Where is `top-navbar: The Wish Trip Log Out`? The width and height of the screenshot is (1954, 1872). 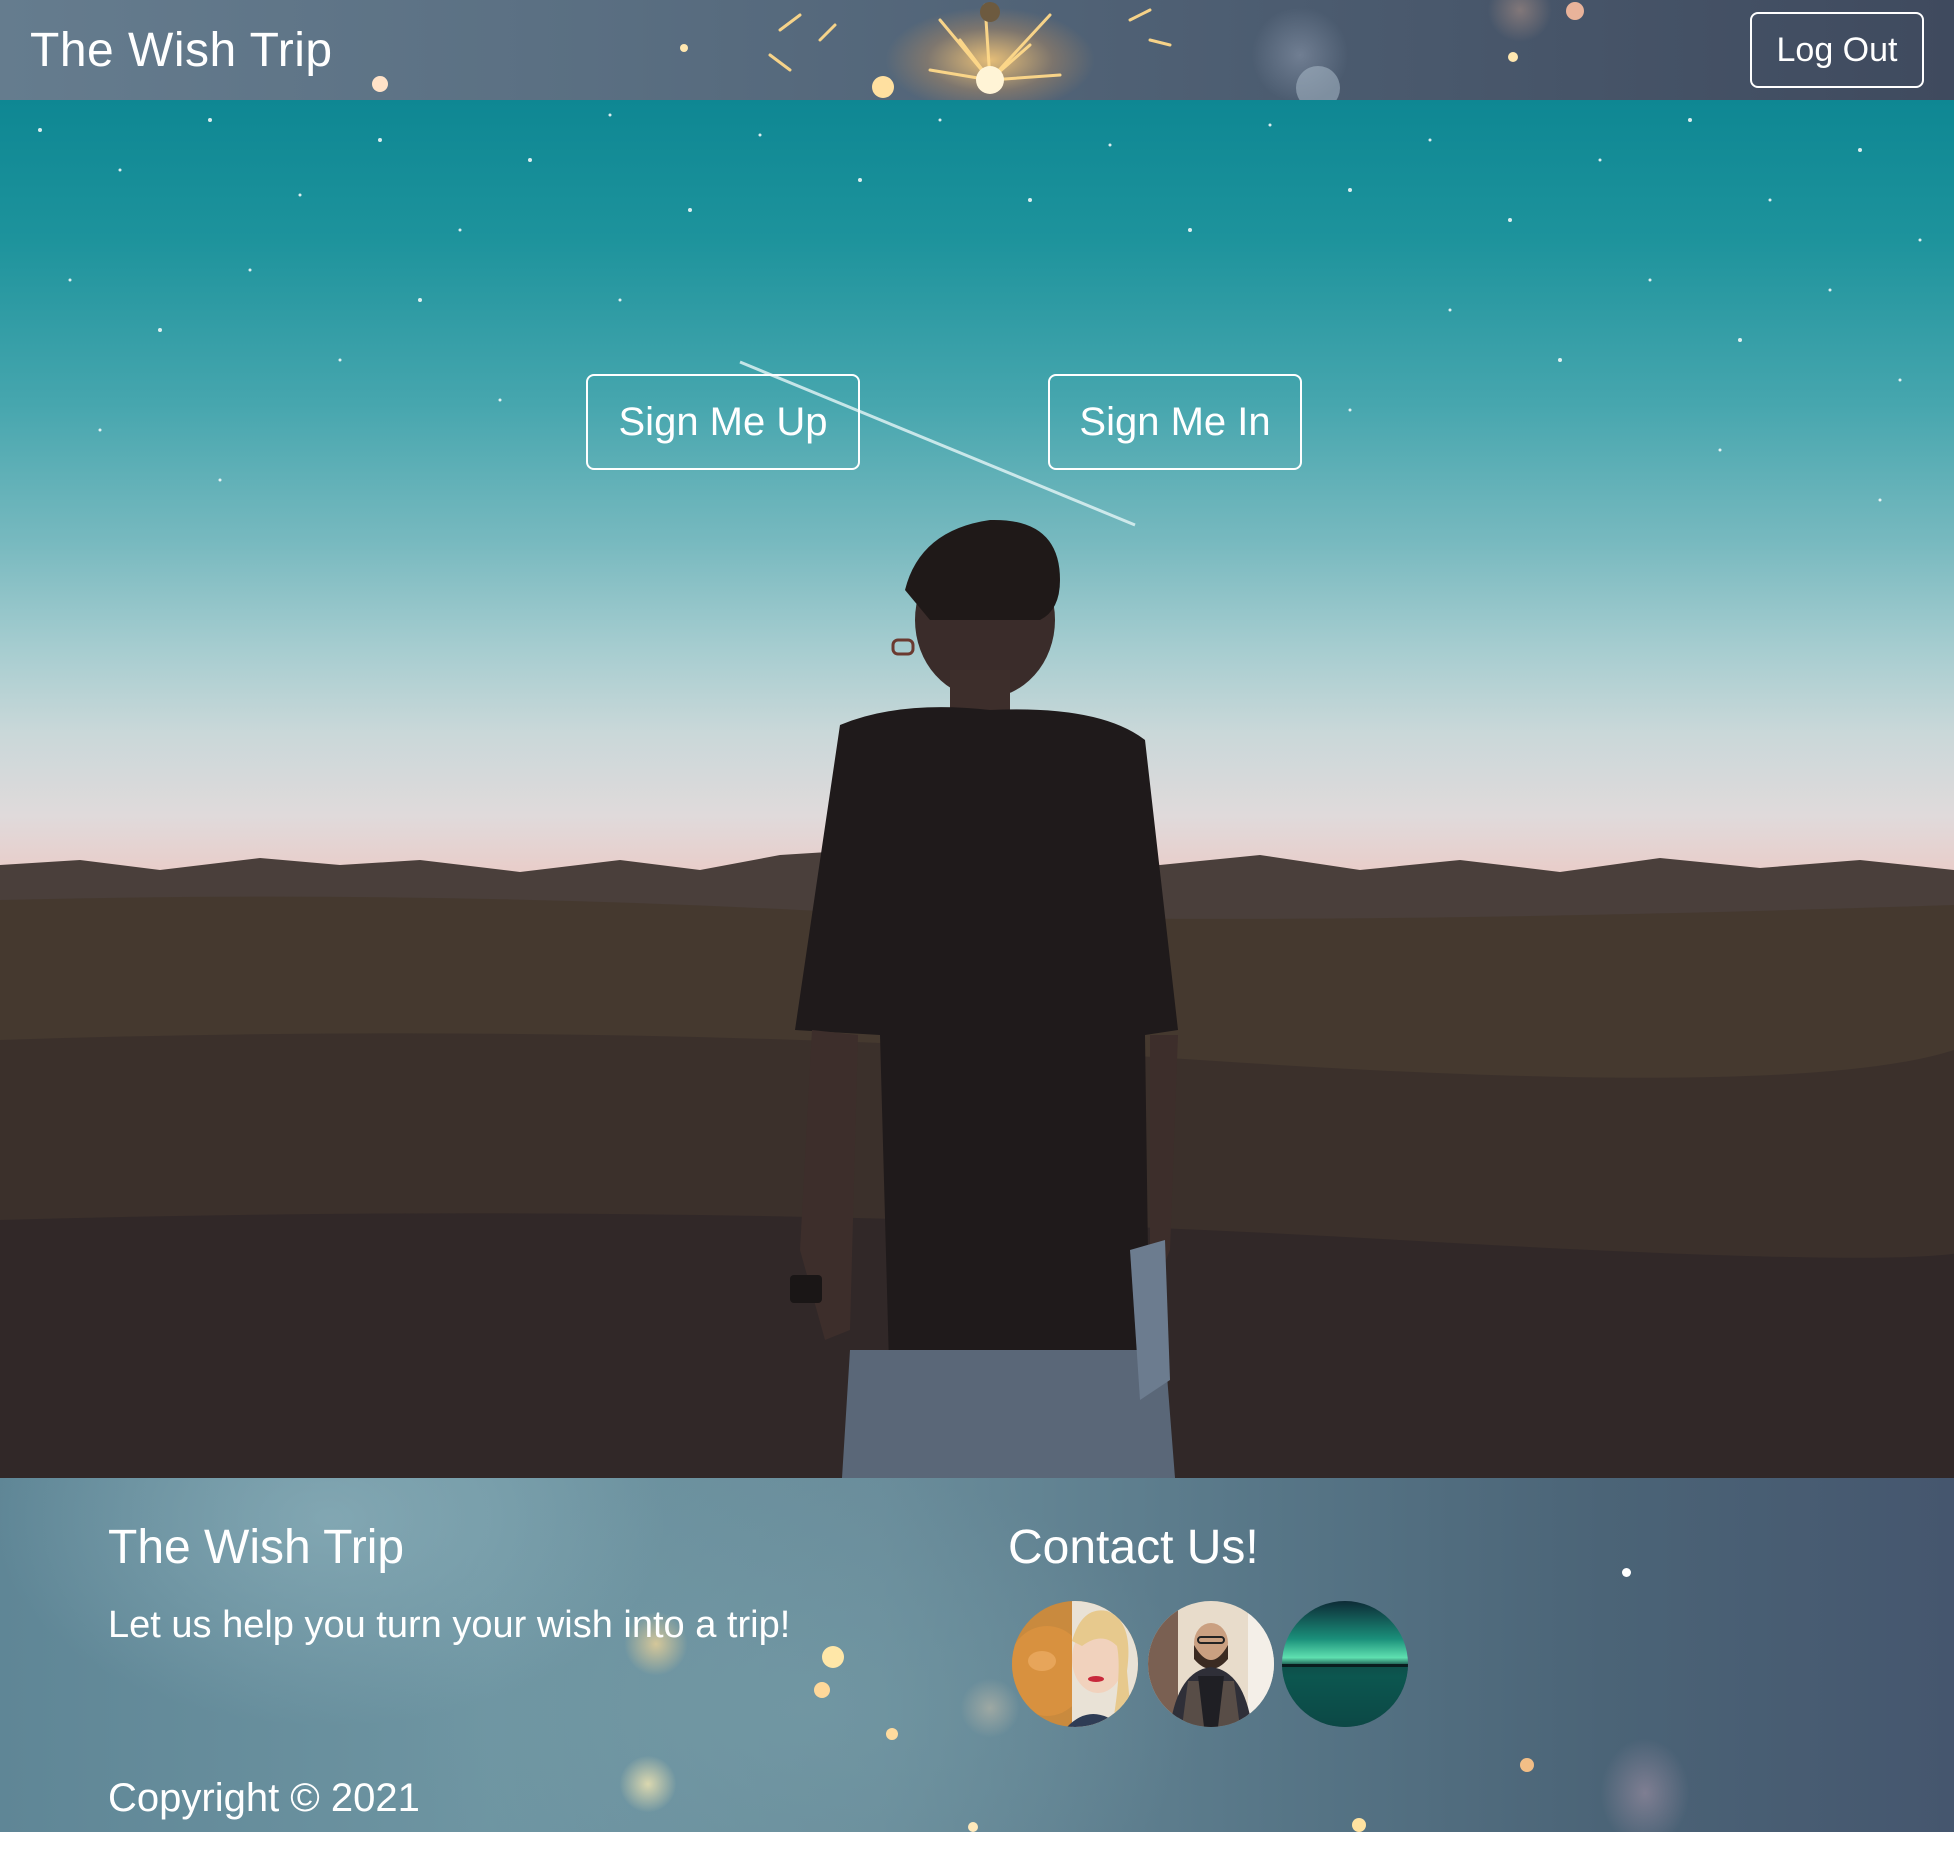 top-navbar: The Wish Trip Log Out is located at coordinates (977, 50).